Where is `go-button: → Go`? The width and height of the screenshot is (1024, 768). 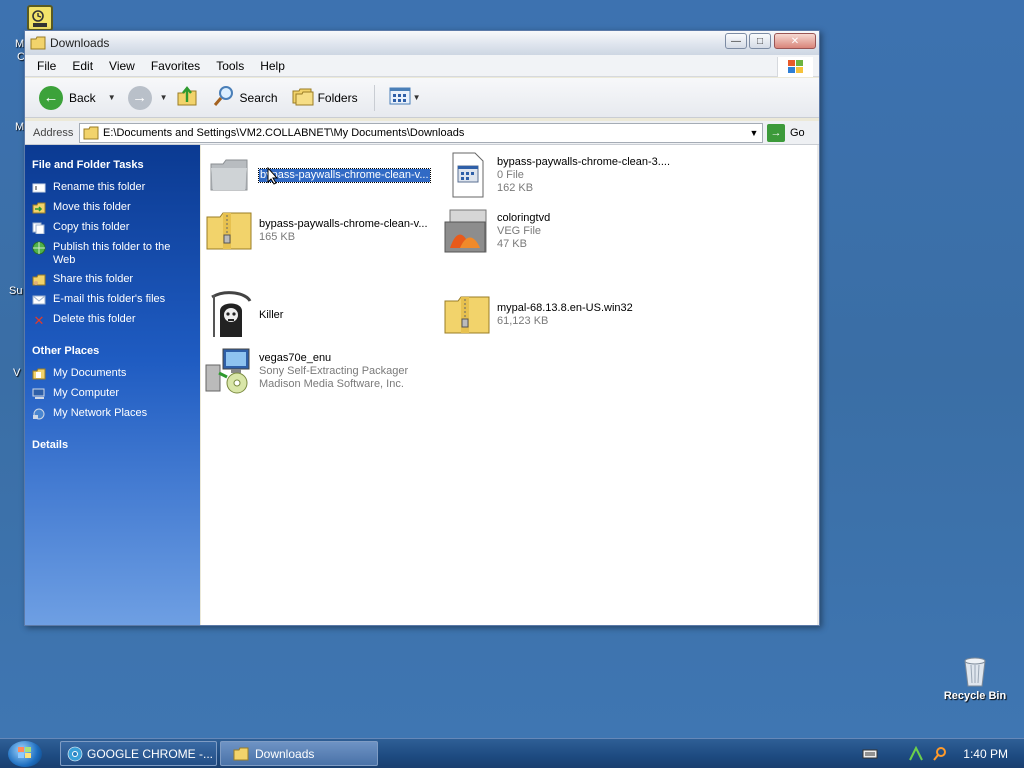 go-button: → Go is located at coordinates (786, 132).